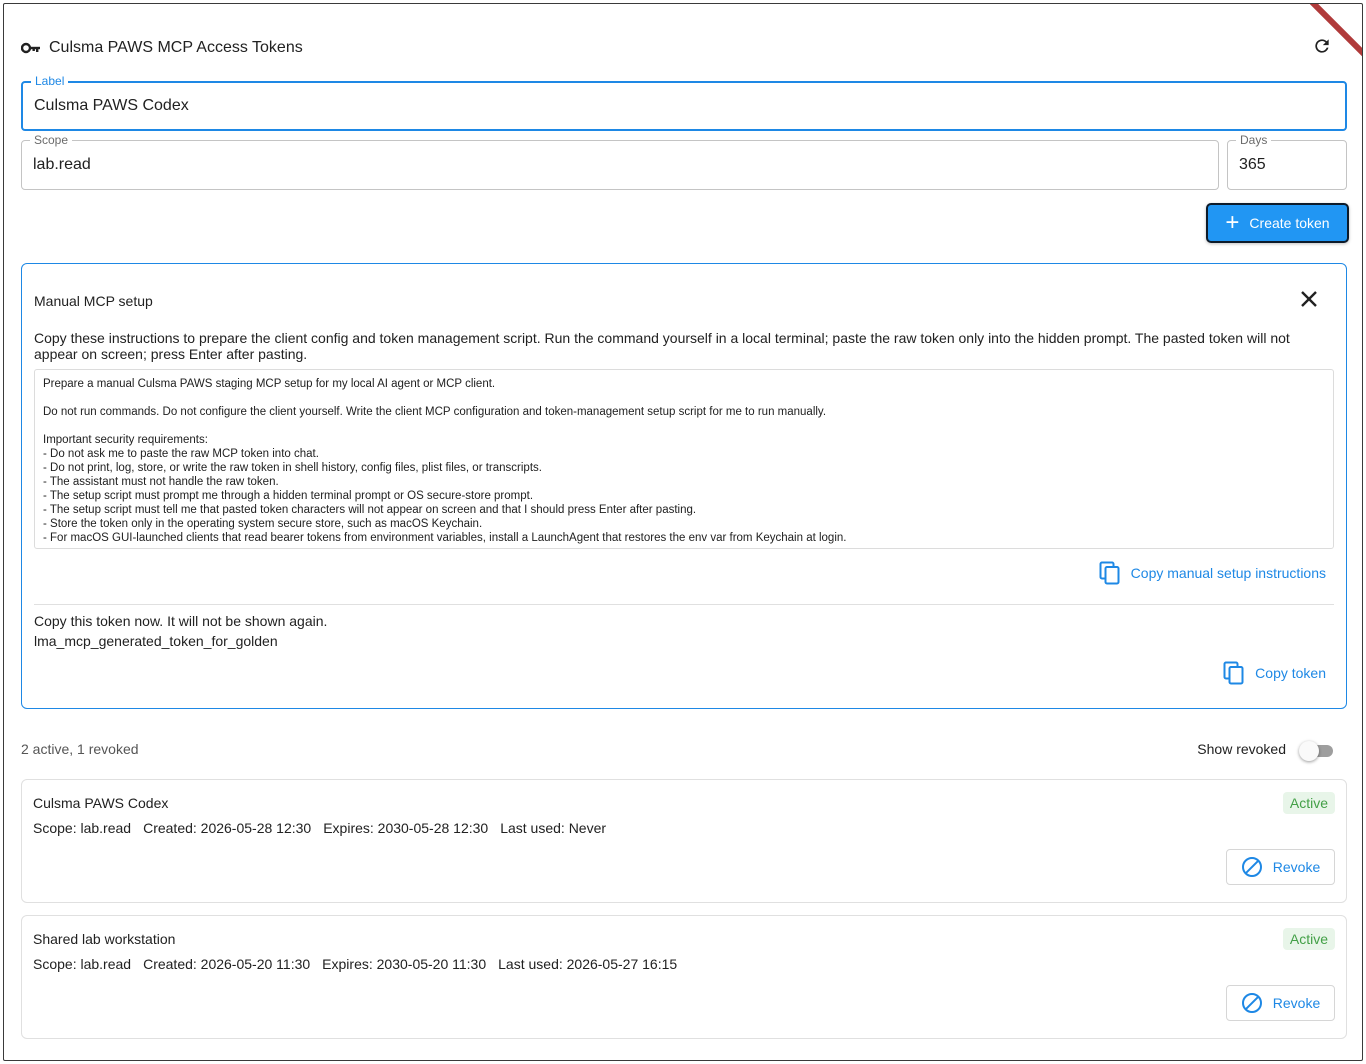 The image size is (1366, 1064). Describe the element at coordinates (1289, 223) in the screenshot. I see `create-token-label: Create token` at that location.